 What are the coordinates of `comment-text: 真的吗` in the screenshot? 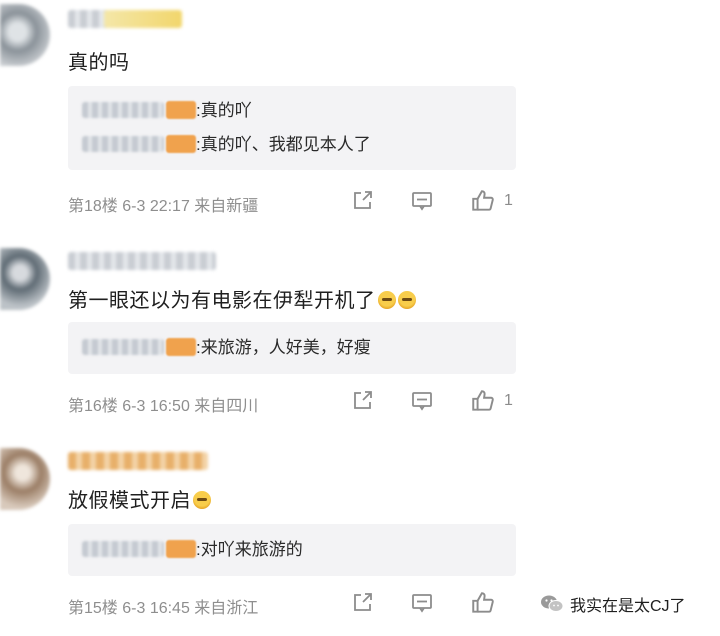 It's located at (99, 63).